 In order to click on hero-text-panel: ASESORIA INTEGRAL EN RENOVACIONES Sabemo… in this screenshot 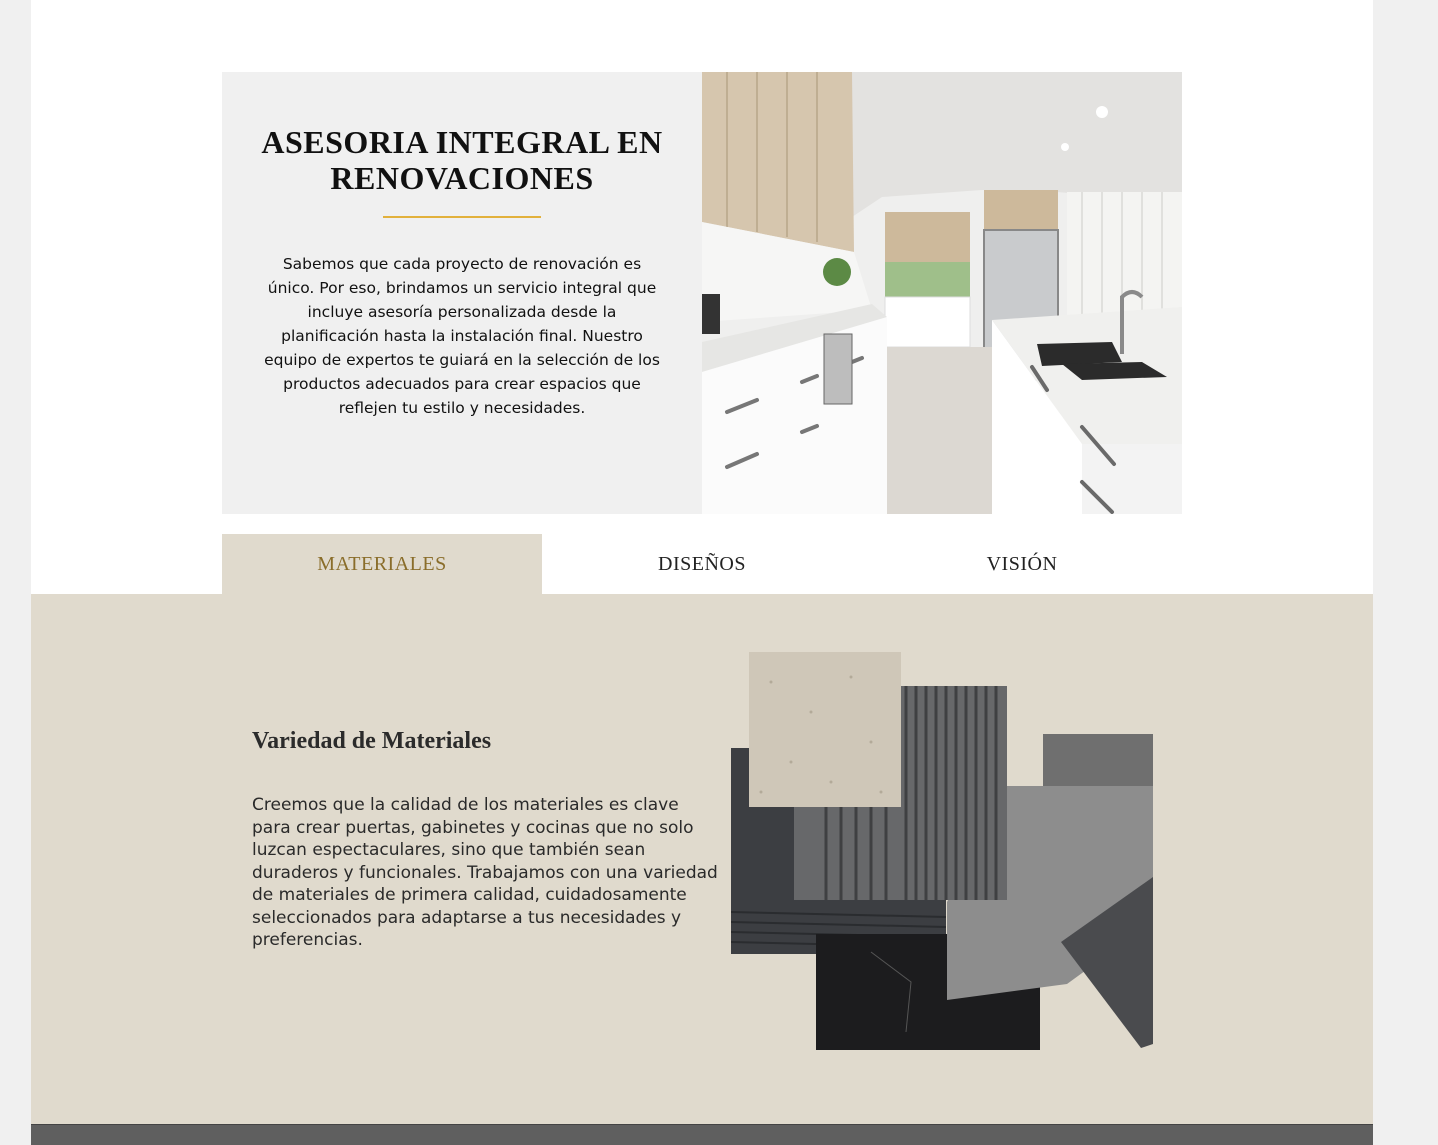, I will do `click(462, 293)`.